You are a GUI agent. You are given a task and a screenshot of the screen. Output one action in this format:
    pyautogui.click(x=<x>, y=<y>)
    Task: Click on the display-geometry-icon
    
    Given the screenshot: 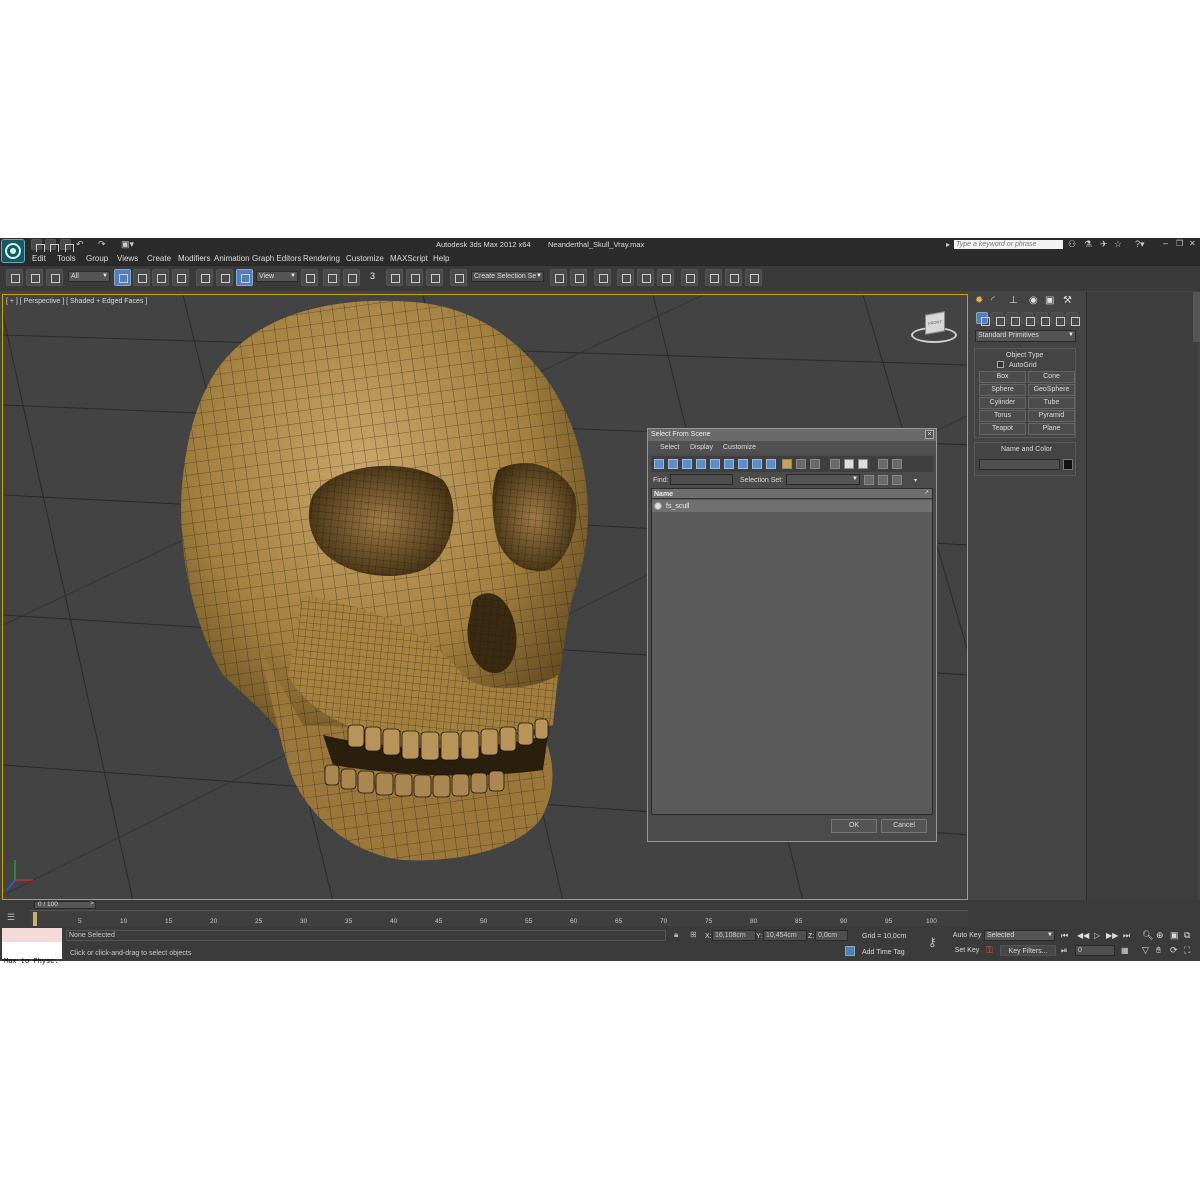 What is the action you would take?
    pyautogui.click(x=659, y=464)
    